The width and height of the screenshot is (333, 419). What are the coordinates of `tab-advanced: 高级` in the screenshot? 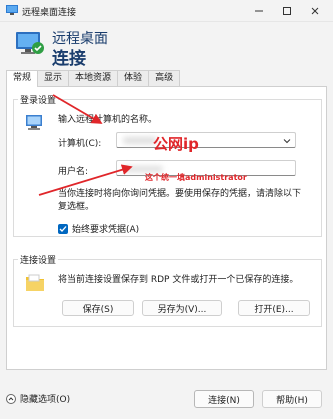 It's located at (164, 78).